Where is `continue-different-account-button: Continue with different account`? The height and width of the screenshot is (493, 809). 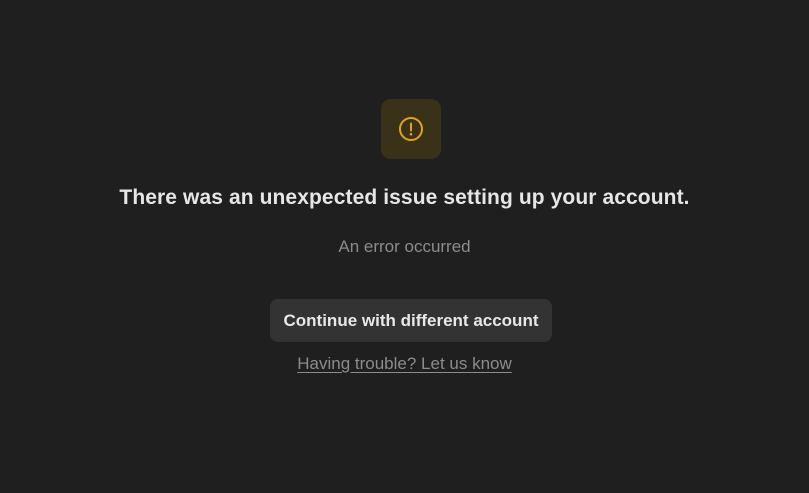 continue-different-account-button: Continue with different account is located at coordinates (411, 320).